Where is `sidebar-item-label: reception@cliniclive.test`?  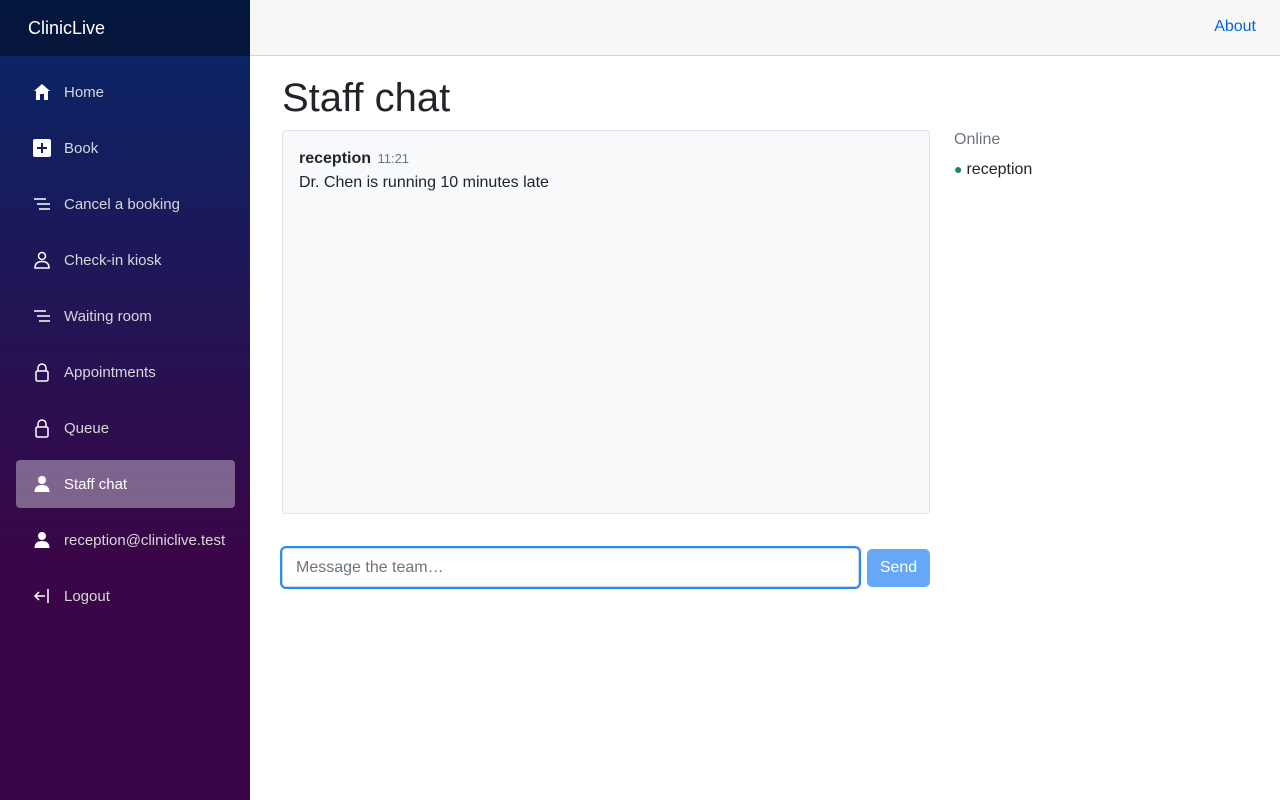
sidebar-item-label: reception@cliniclive.test is located at coordinates (145, 540).